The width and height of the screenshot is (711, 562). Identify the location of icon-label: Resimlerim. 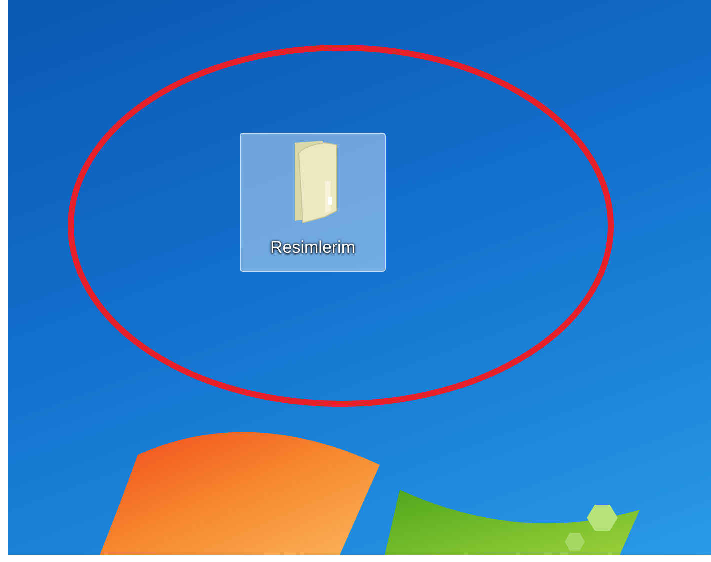
(313, 248).